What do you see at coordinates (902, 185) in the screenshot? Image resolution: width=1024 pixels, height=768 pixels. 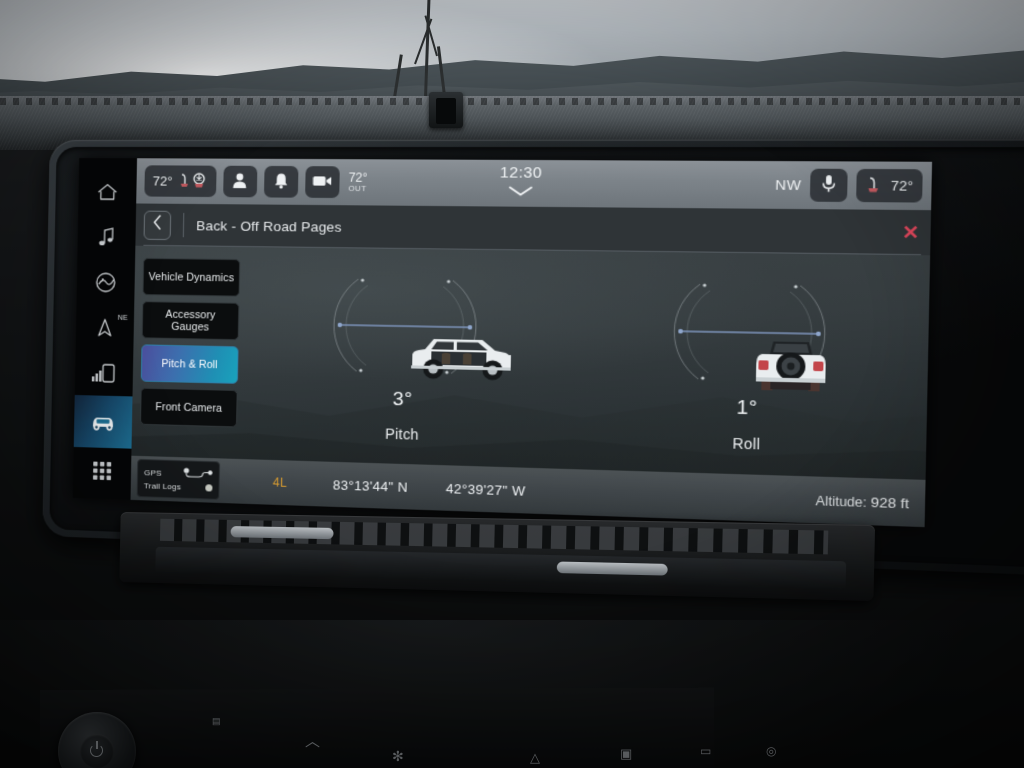 I see `passenger-temp-value: 72°` at bounding box center [902, 185].